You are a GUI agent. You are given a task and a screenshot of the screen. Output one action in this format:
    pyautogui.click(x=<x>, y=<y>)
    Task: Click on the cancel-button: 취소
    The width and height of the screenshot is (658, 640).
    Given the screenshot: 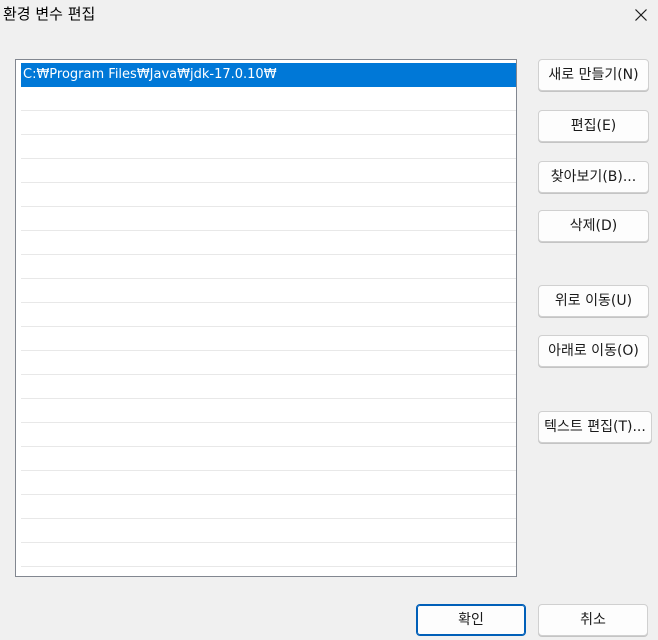 What is the action you would take?
    pyautogui.click(x=593, y=620)
    